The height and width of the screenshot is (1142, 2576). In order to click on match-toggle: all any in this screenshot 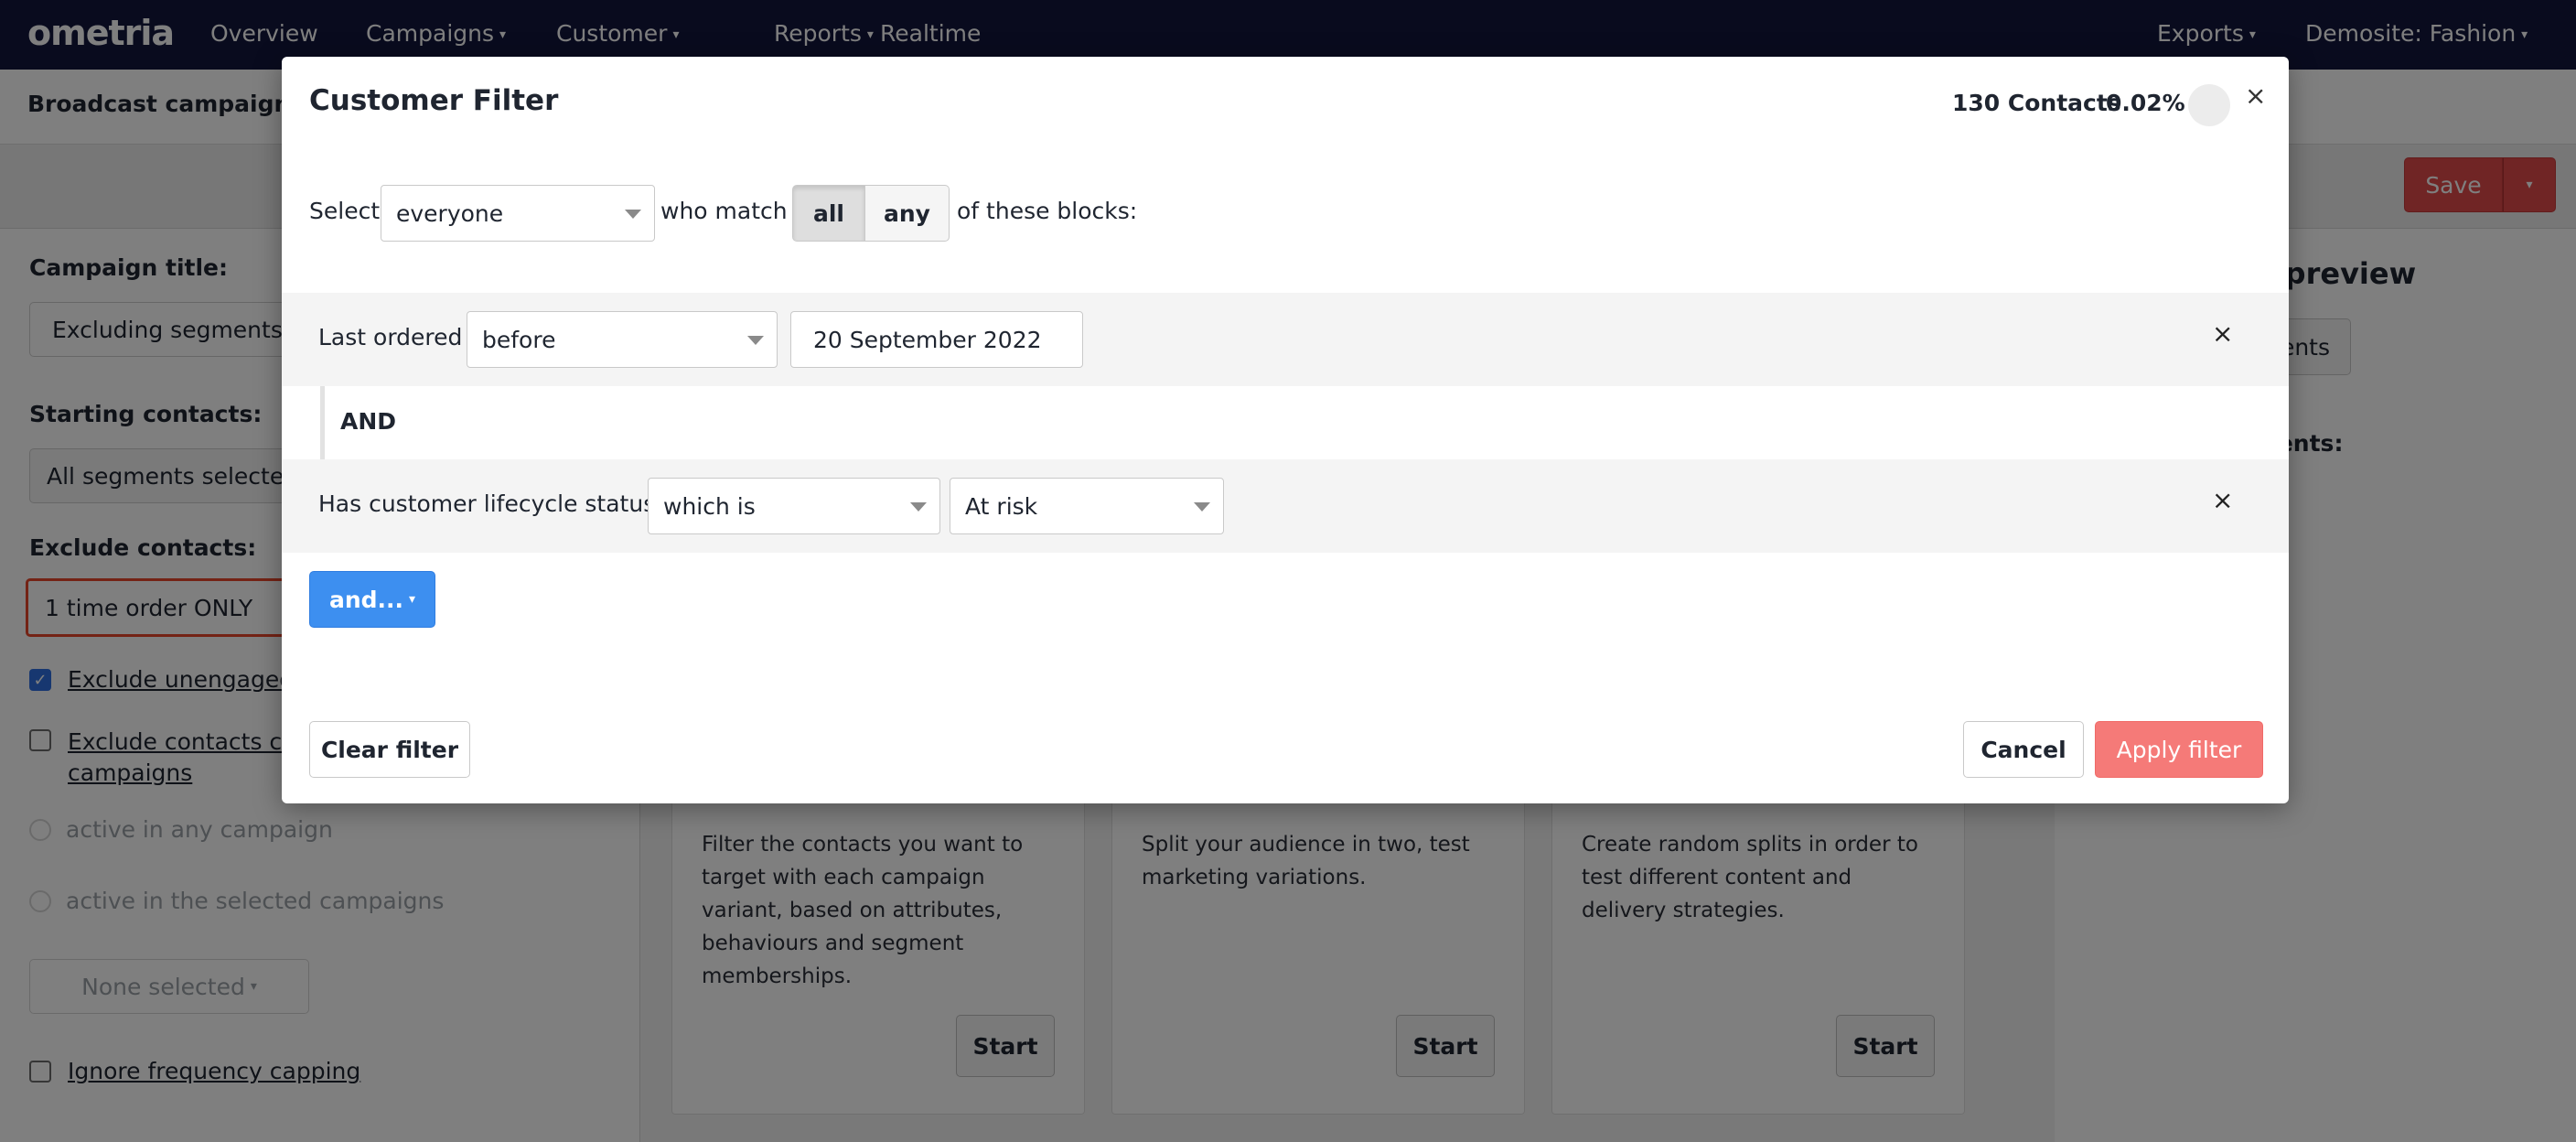, I will do `click(871, 213)`.